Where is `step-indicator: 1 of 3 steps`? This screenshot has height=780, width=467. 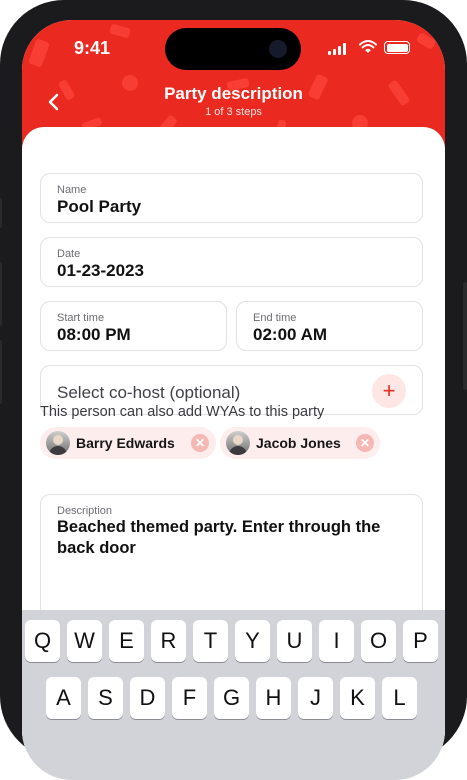 step-indicator: 1 of 3 steps is located at coordinates (233, 112).